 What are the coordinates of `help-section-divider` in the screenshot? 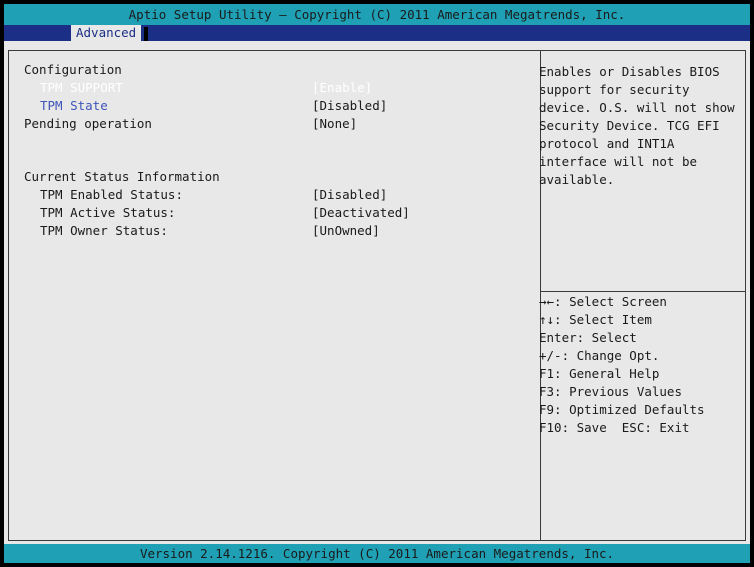 It's located at (643, 291).